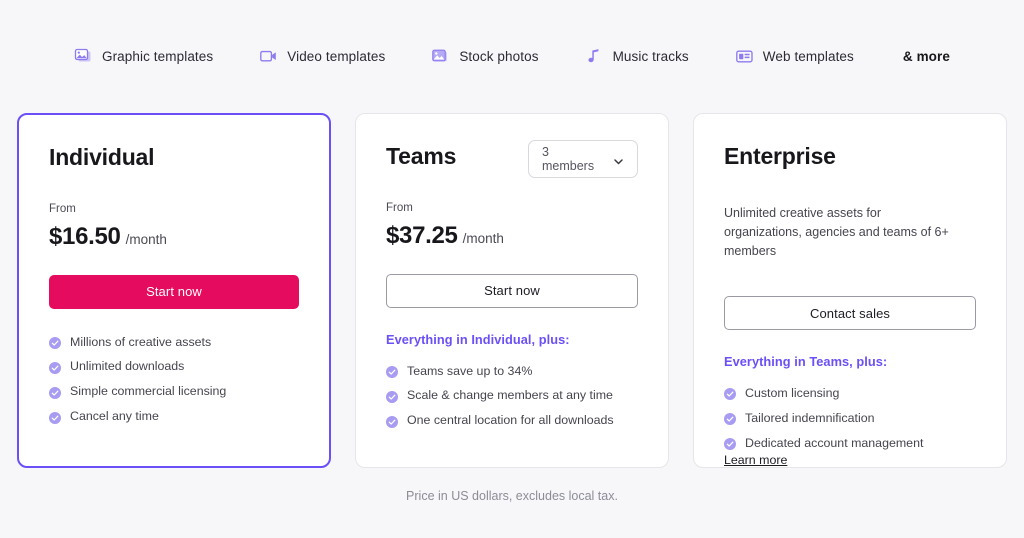  I want to click on feature-label: Cancel any time, so click(114, 416).